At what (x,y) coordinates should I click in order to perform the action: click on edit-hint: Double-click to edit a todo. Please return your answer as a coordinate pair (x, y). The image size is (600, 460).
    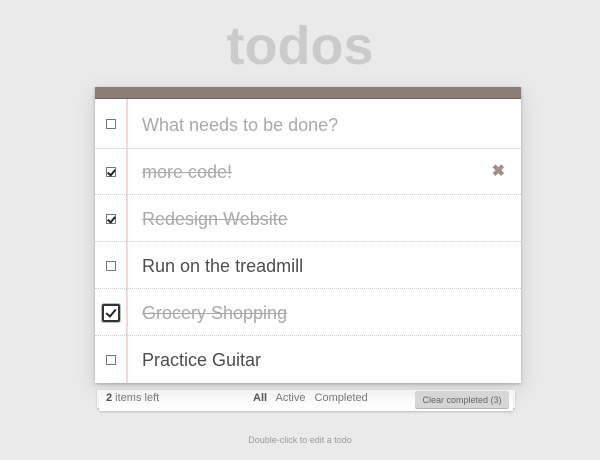
    Looking at the image, I should click on (300, 440).